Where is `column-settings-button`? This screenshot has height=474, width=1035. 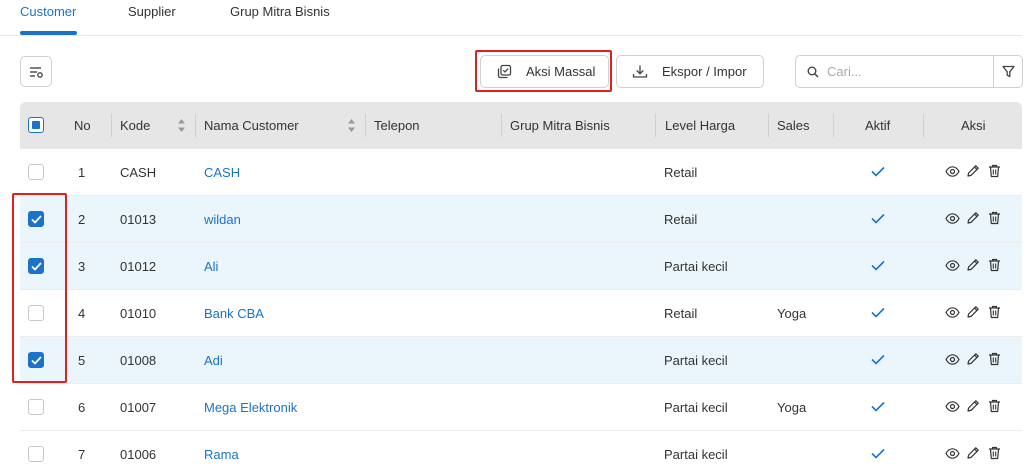
column-settings-button is located at coordinates (36, 71).